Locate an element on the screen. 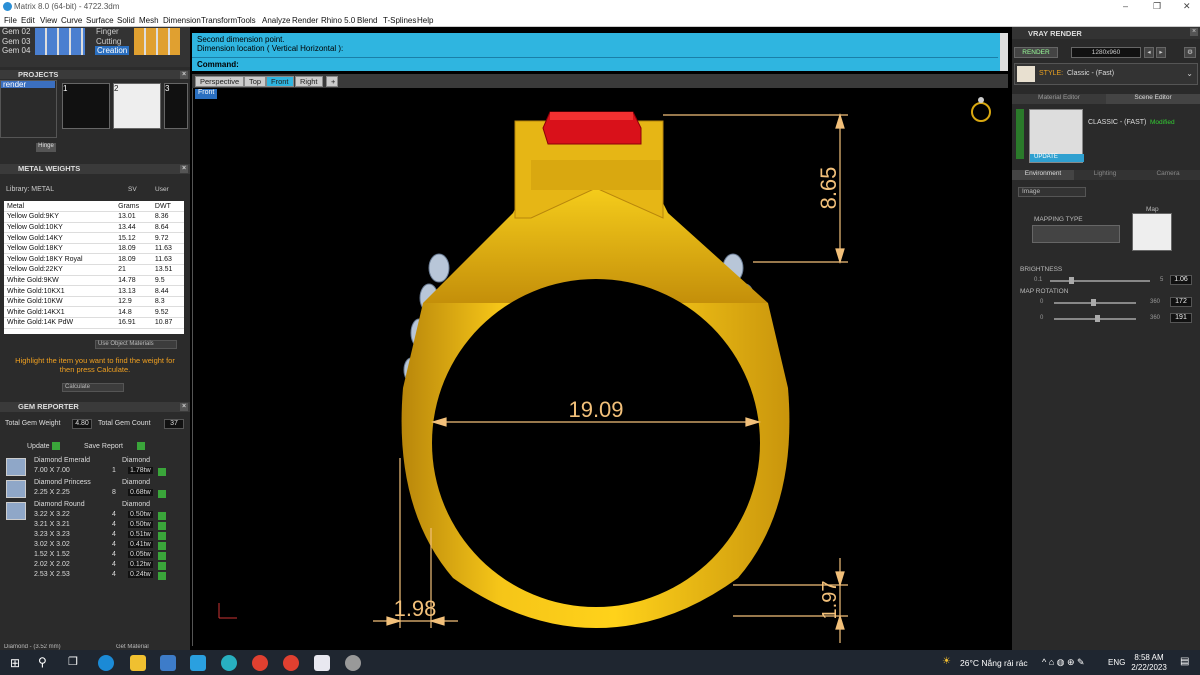 The height and width of the screenshot is (675, 1200). rotation2-slider is located at coordinates (1095, 318).